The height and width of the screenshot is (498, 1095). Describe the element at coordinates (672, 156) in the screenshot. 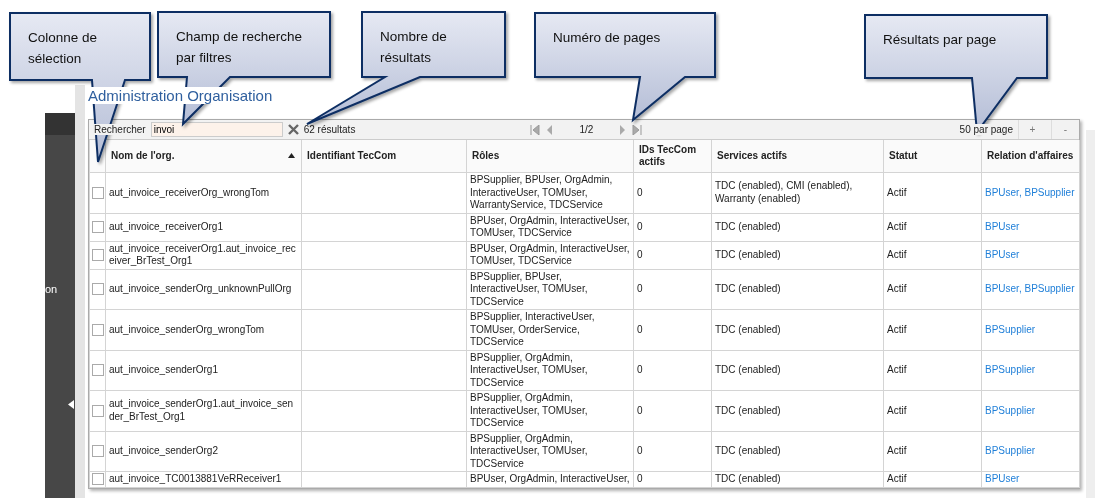

I see `column-header: IDs TecCom actifs` at that location.